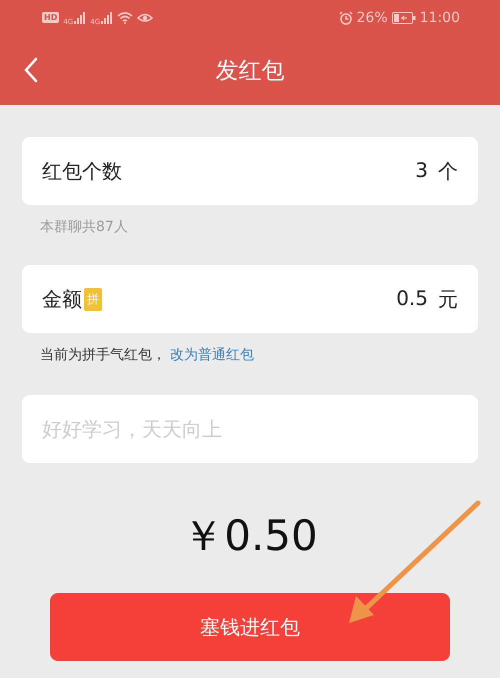 The width and height of the screenshot is (500, 678). Describe the element at coordinates (440, 18) in the screenshot. I see `clock-time: 11:00` at that location.